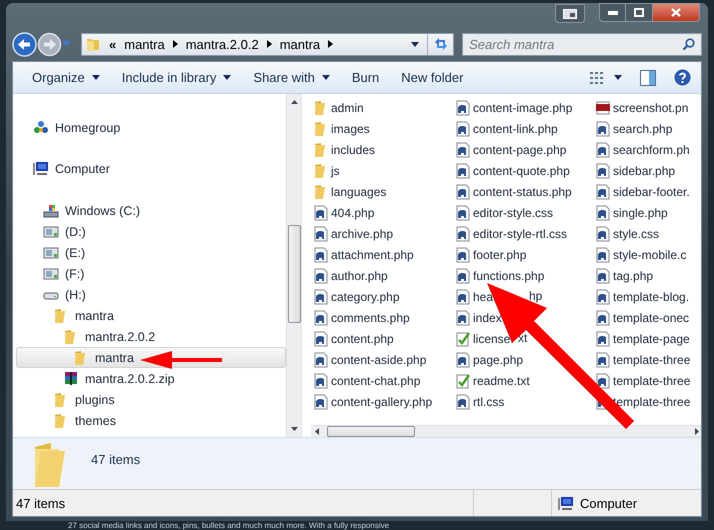 This screenshot has width=714, height=530. I want to click on file-item: style-mobile.c, so click(640, 255).